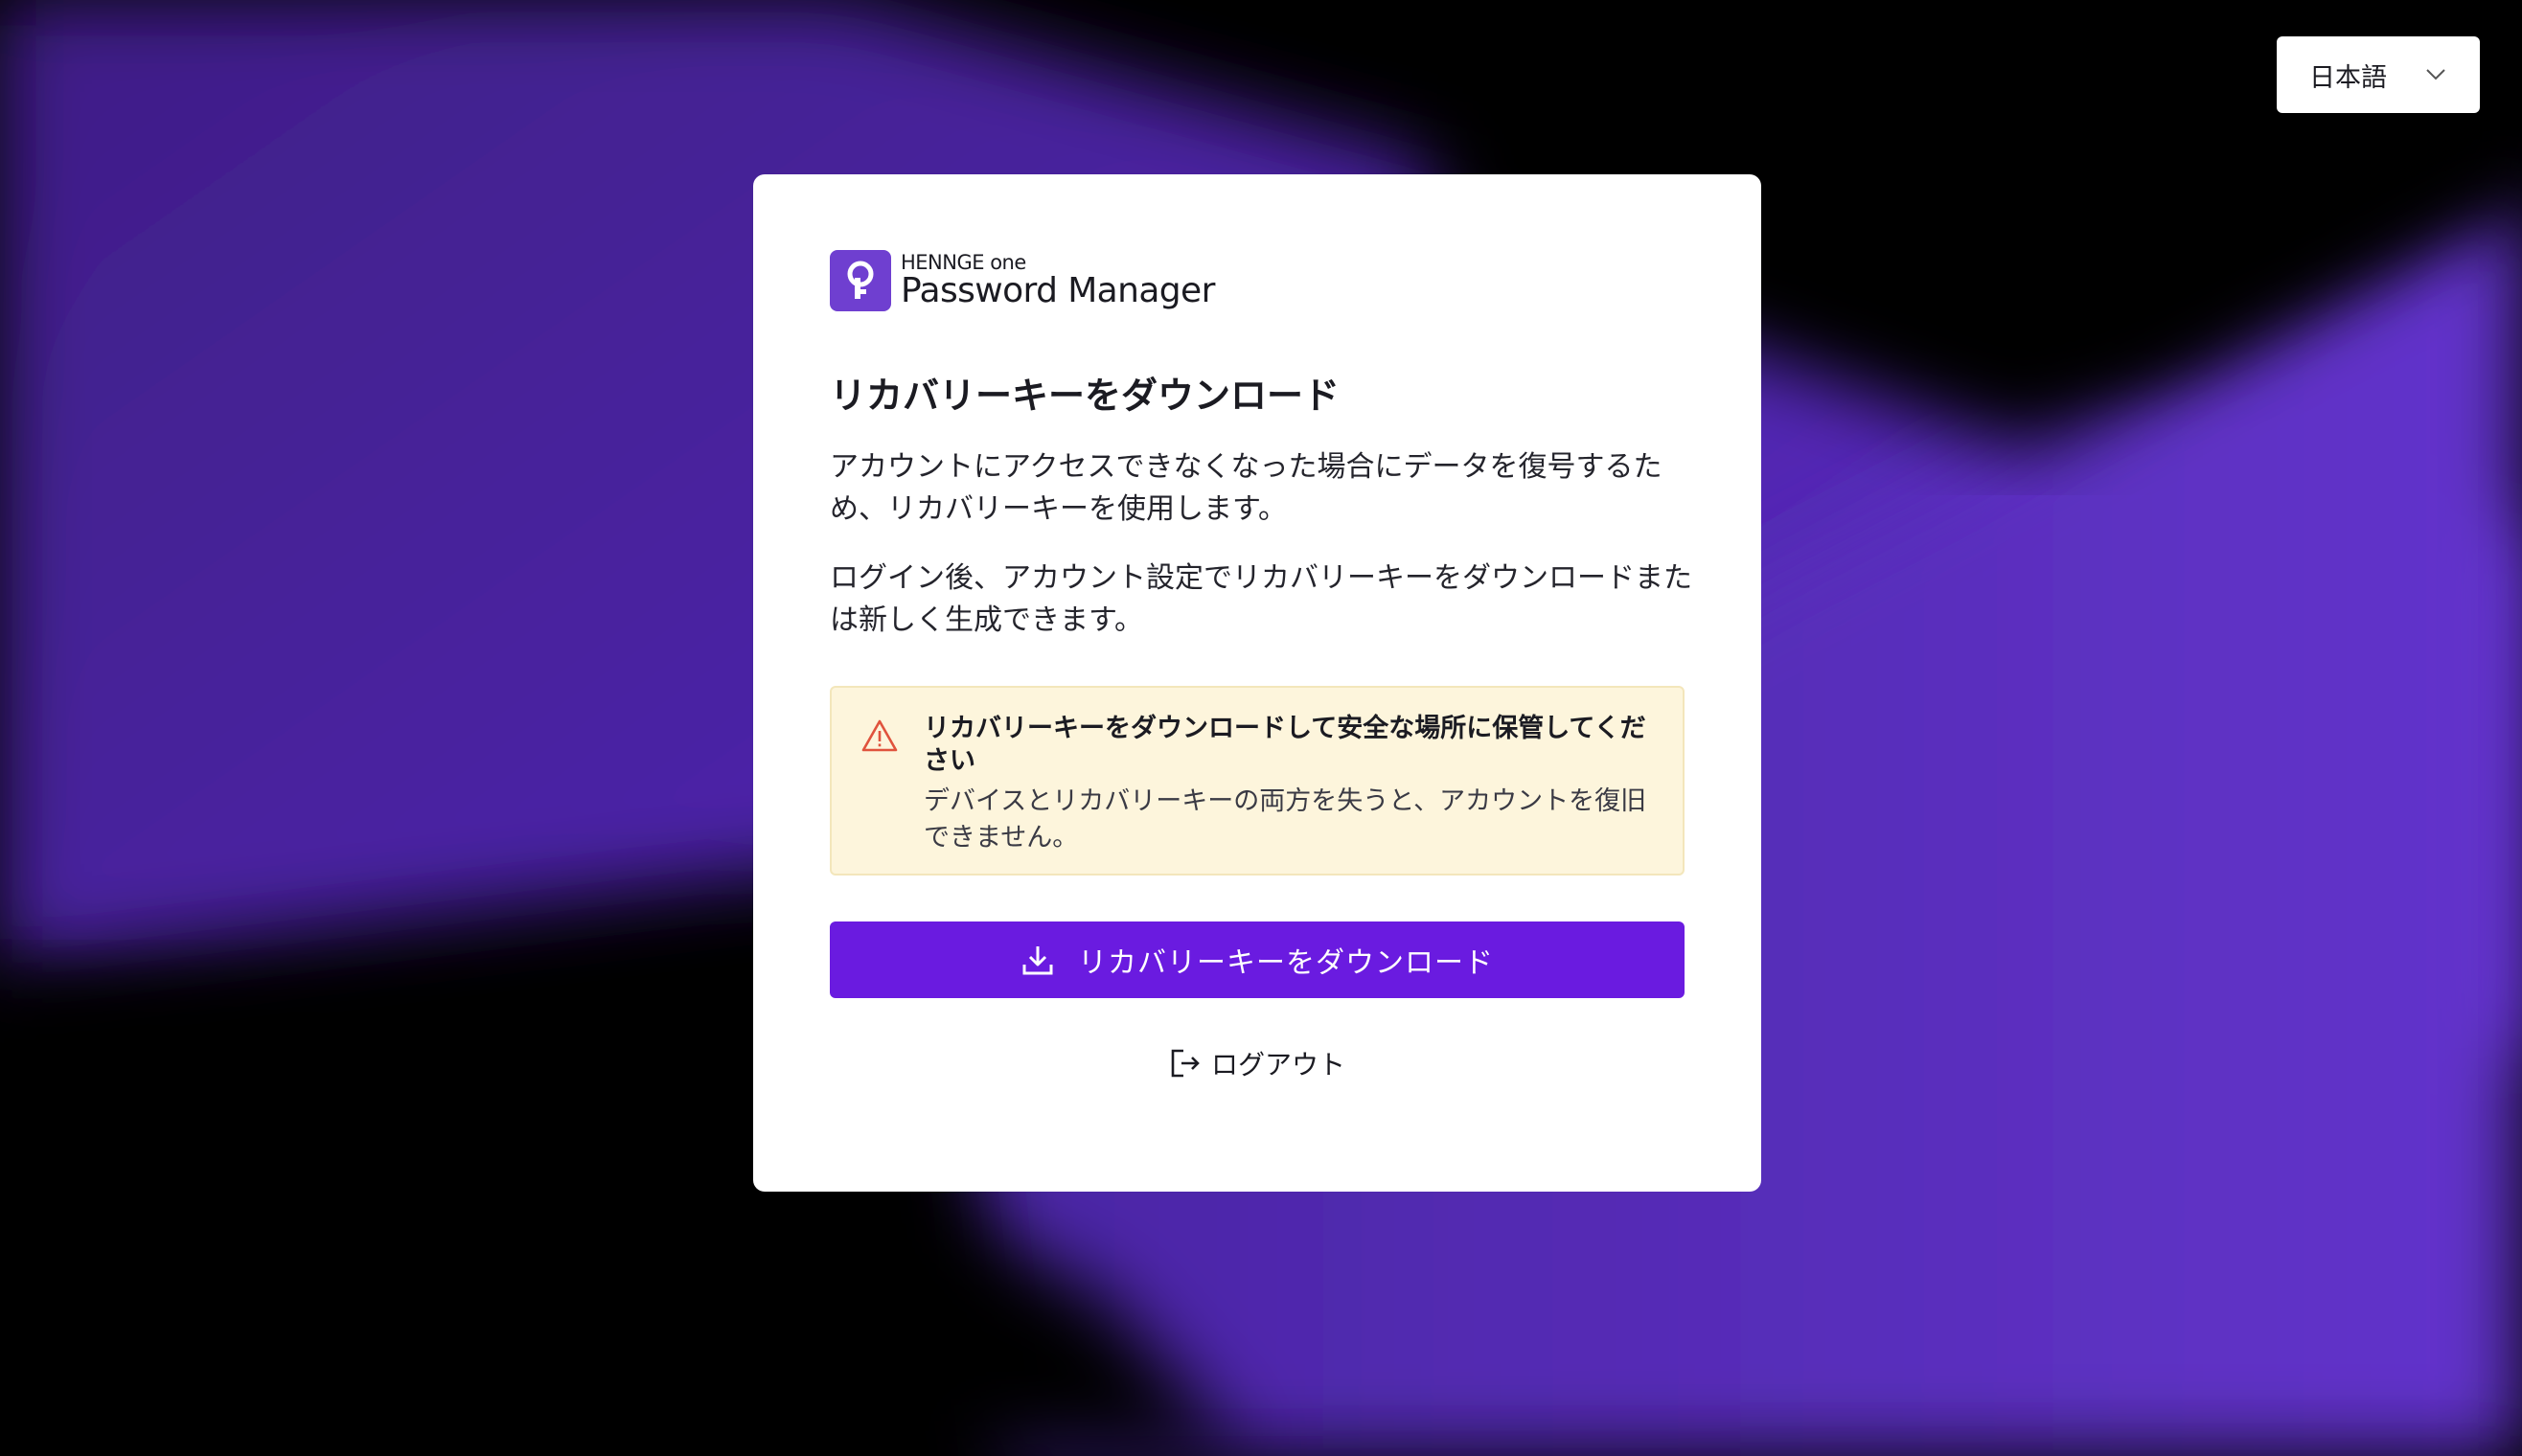 The width and height of the screenshot is (2522, 1456). I want to click on logo-brand: HENNGE one, so click(963, 262).